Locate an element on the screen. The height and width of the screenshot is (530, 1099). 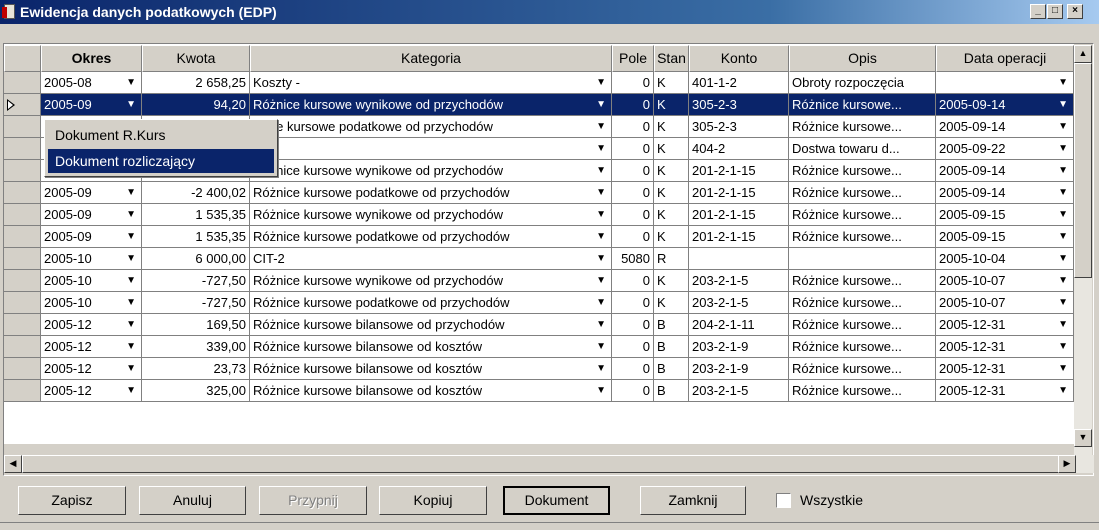
all-checkbox-label: Wszystkie is located at coordinates (831, 500).